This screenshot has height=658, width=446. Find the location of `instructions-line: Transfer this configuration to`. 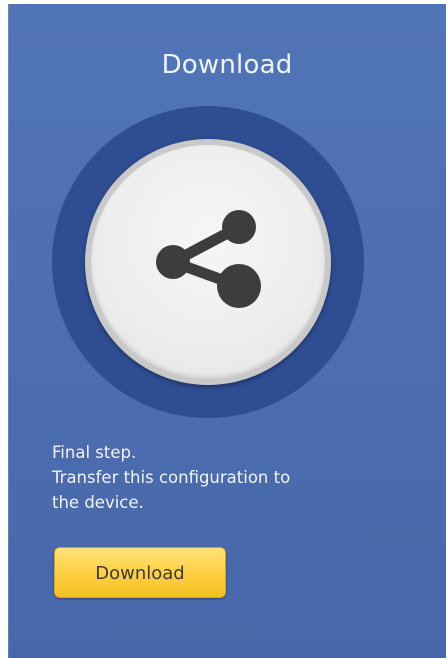

instructions-line: Transfer this configuration to is located at coordinates (171, 477).